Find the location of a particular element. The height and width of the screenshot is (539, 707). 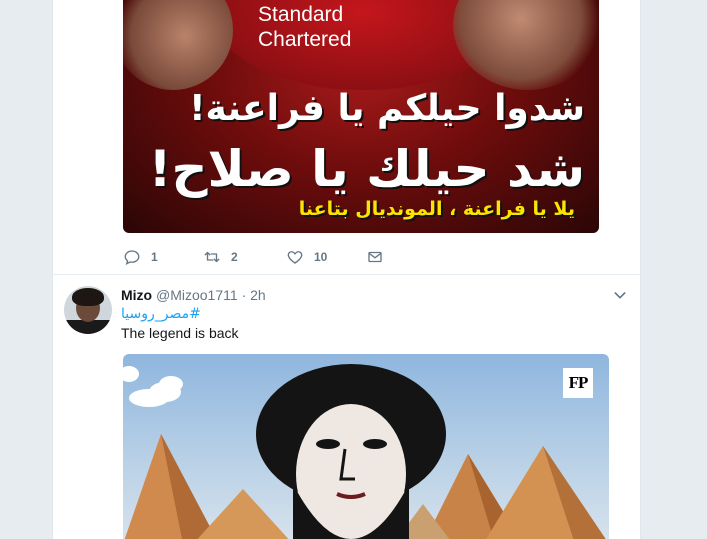

image-caption-line: شد حيلك يا صلاح! is located at coordinates (366, 169).